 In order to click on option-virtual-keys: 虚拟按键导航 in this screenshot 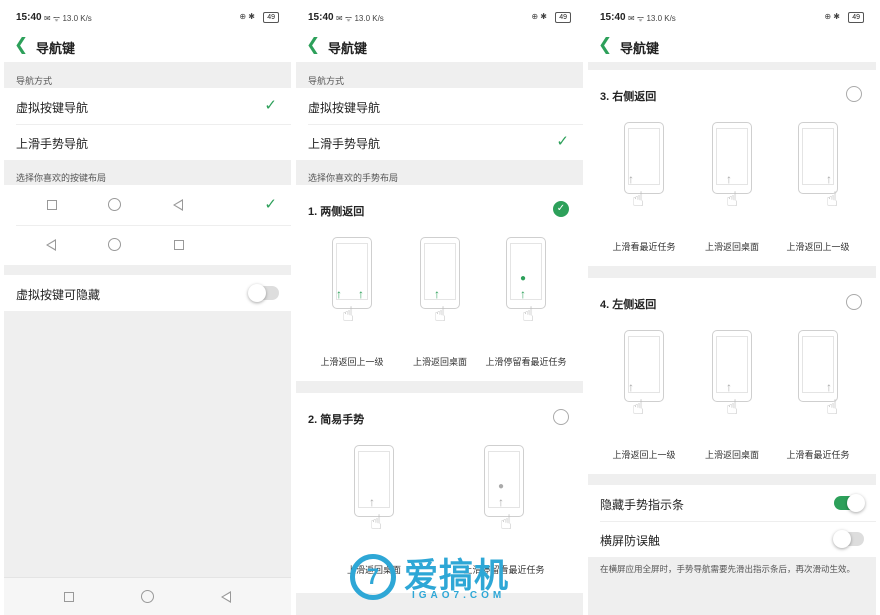, I will do `click(439, 106)`.